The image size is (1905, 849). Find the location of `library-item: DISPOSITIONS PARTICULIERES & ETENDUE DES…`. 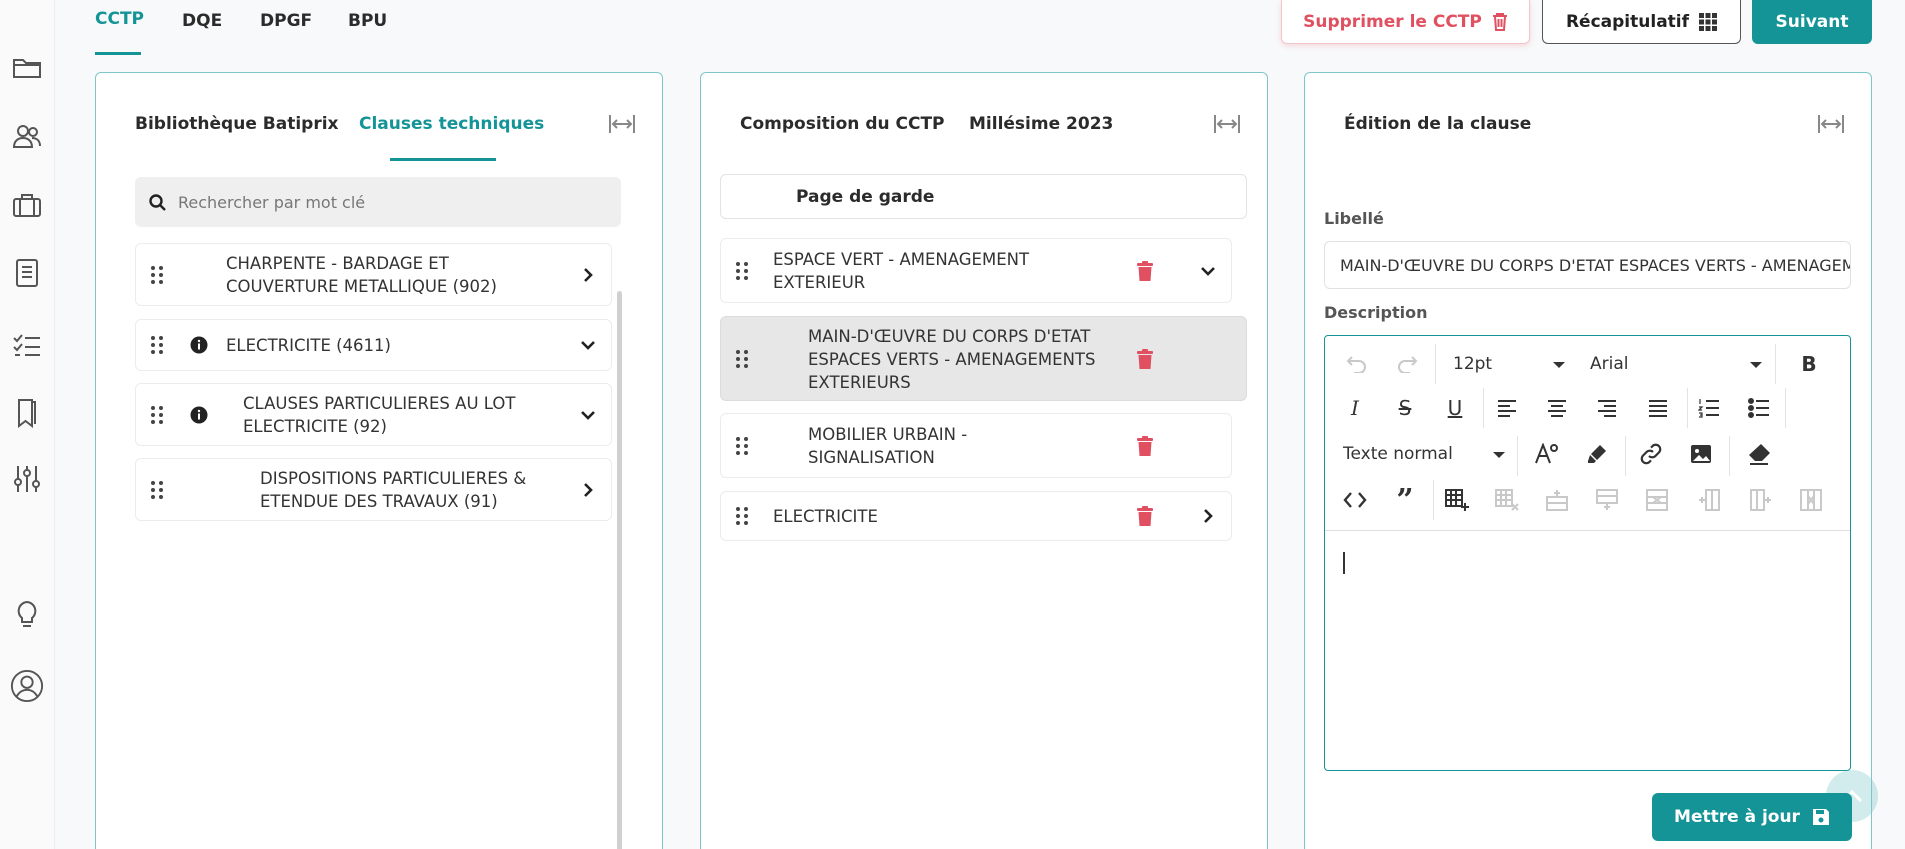

library-item: DISPOSITIONS PARTICULIERES & ETENDUE DES… is located at coordinates (373, 489).